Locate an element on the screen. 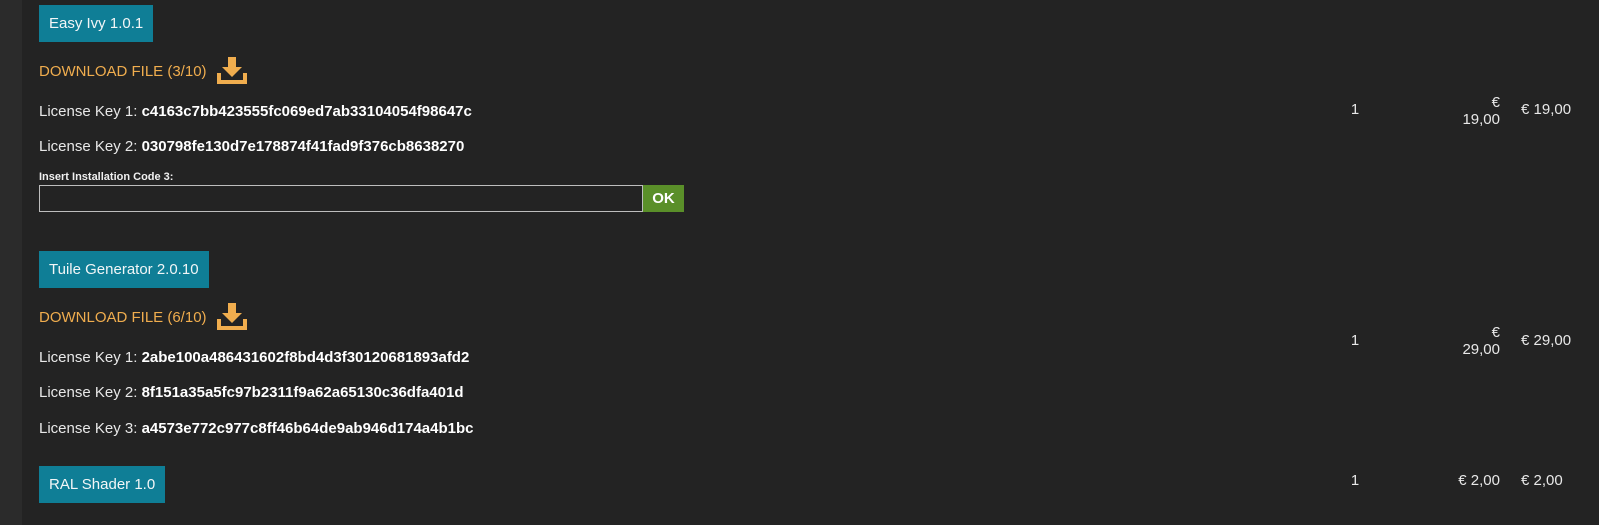 The image size is (1599, 525). license-key-value: 8f151a35a5fc97b2311f9a62a65130c36dfa401d is located at coordinates (302, 392).